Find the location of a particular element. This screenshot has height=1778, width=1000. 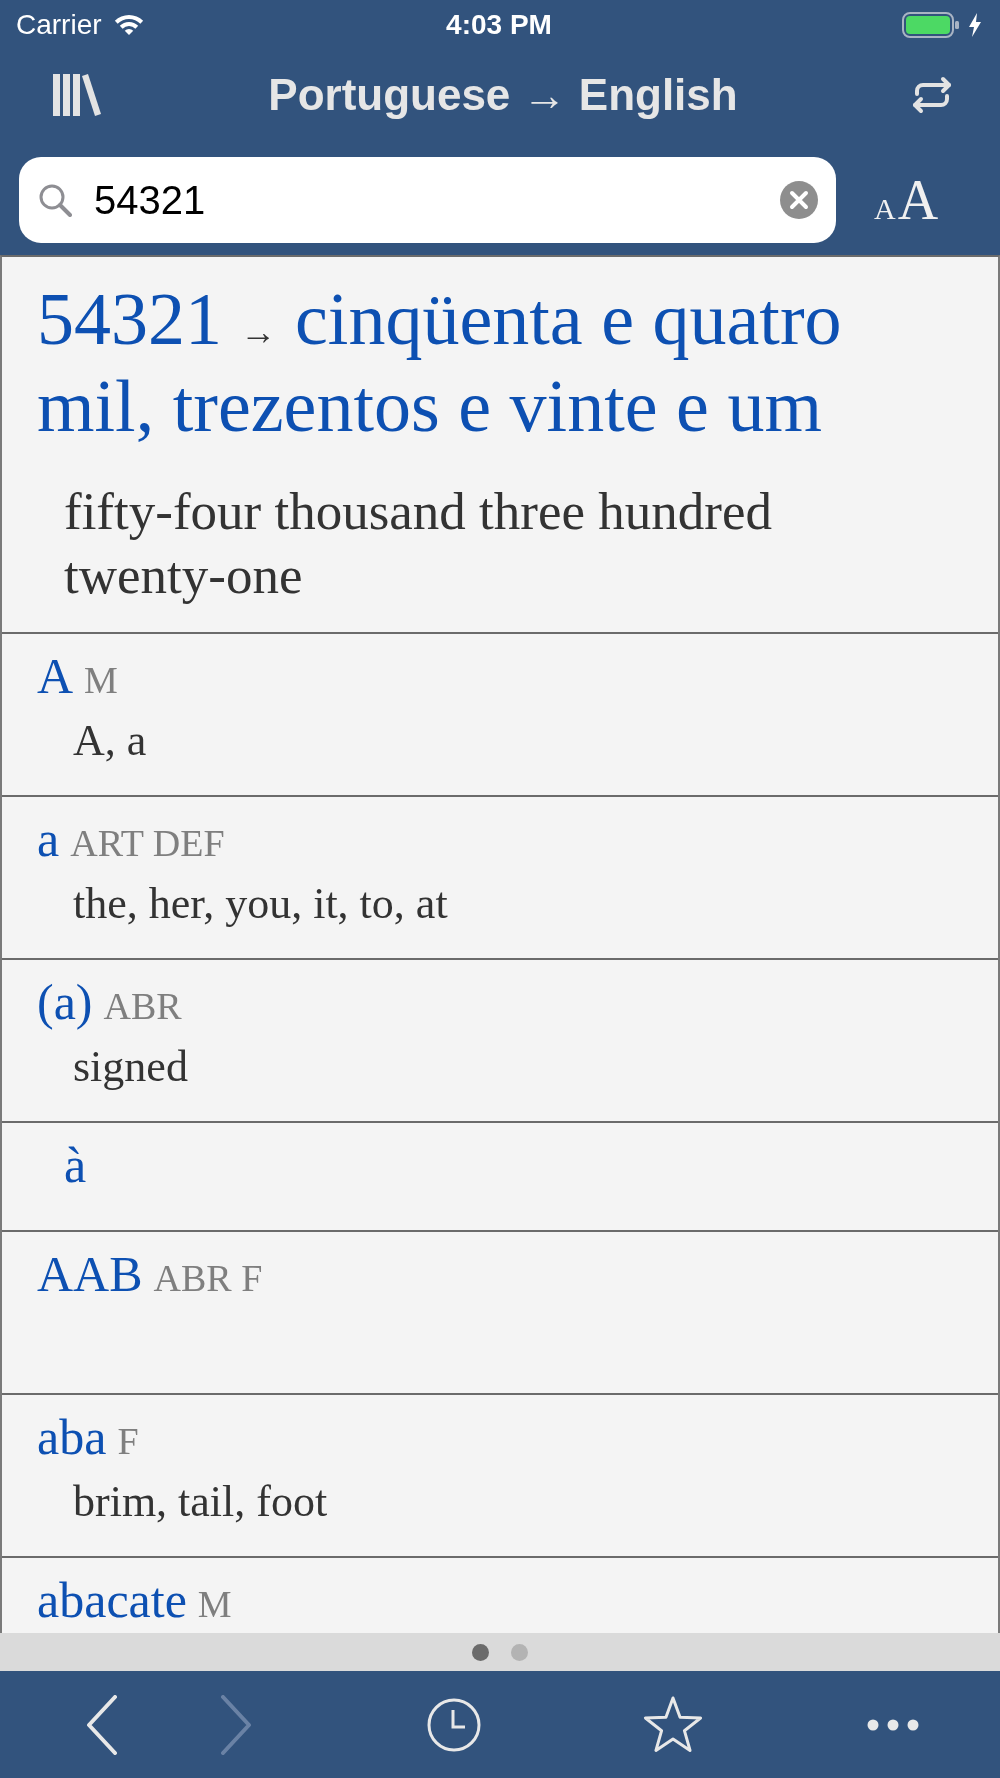

result-row: aba F brim, tail, foot is located at coordinates (500, 1474).